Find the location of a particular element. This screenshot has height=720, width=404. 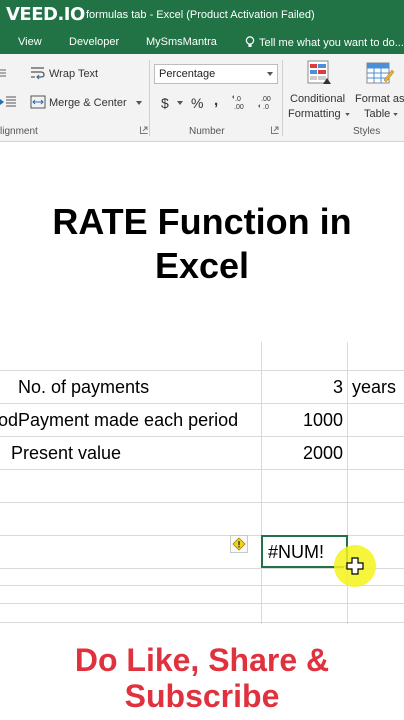

tab-mysmsmantra: MySmsMantra is located at coordinates (181, 42).